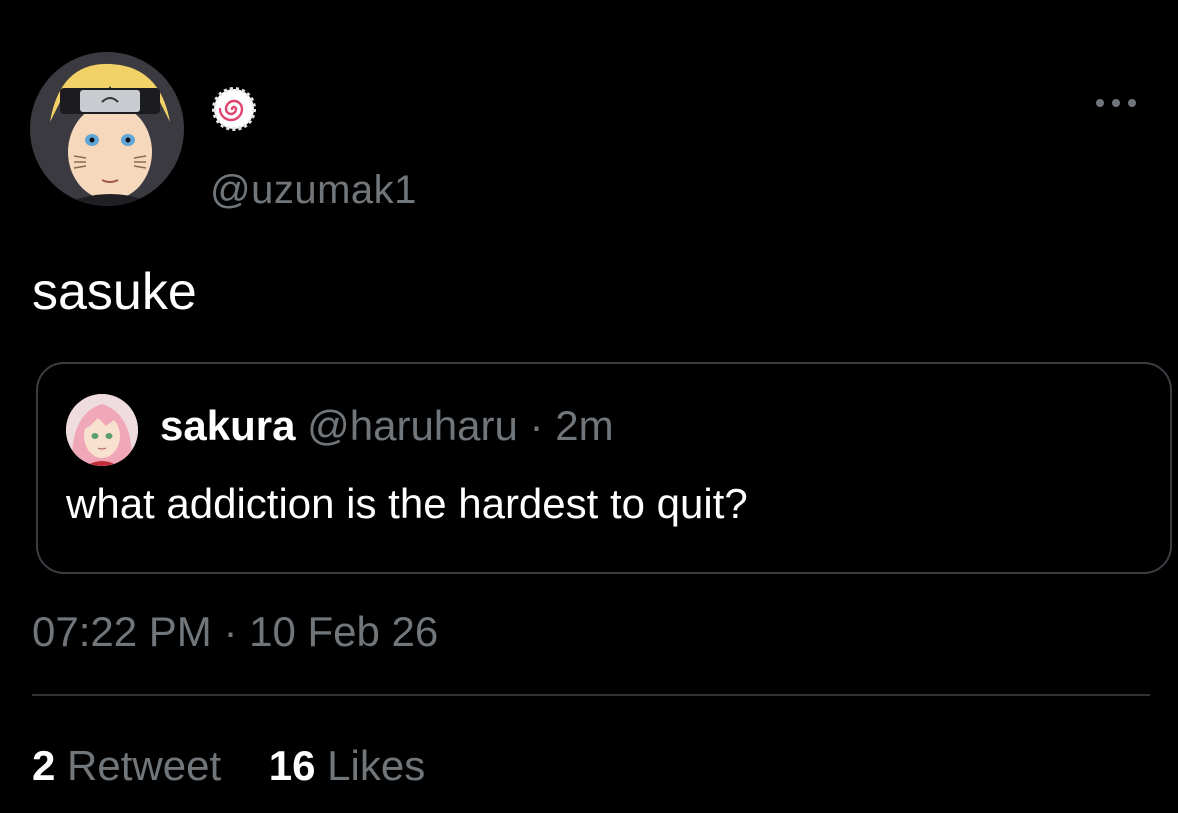  I want to click on quoted-text: what addiction is the hardest to quit?, so click(407, 503).